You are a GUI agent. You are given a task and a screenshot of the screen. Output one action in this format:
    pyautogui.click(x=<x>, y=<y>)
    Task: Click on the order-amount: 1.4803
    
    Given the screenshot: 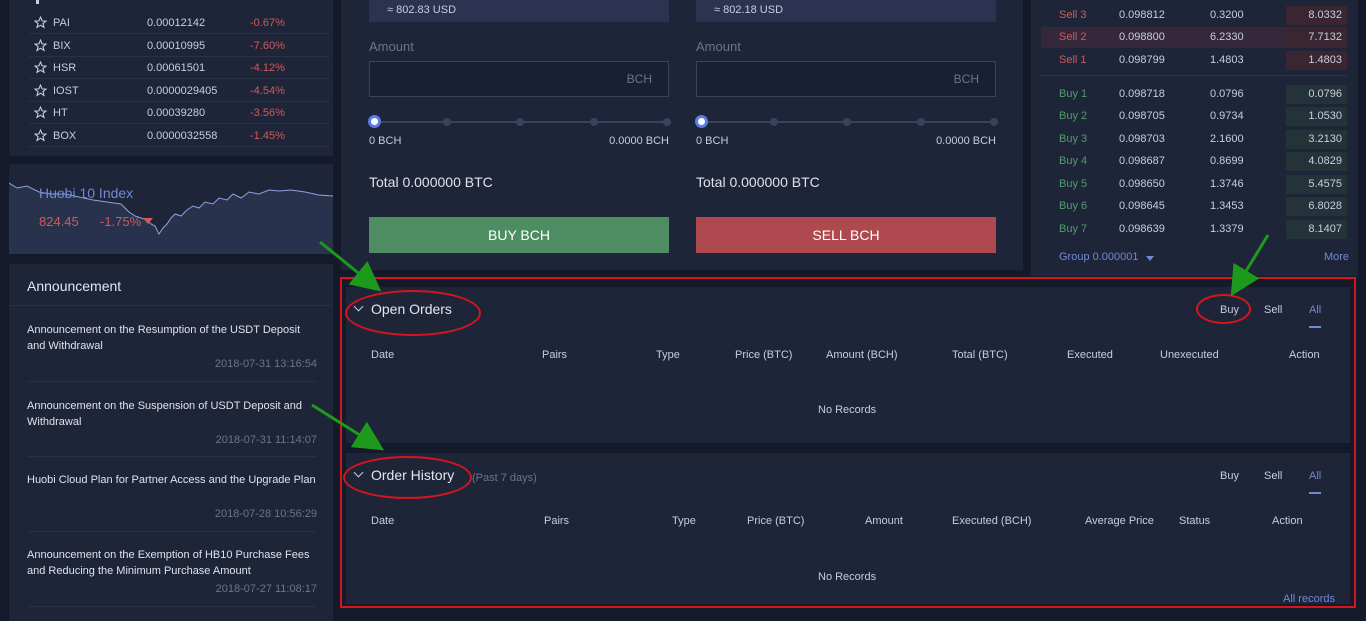 What is the action you would take?
    pyautogui.click(x=1227, y=60)
    